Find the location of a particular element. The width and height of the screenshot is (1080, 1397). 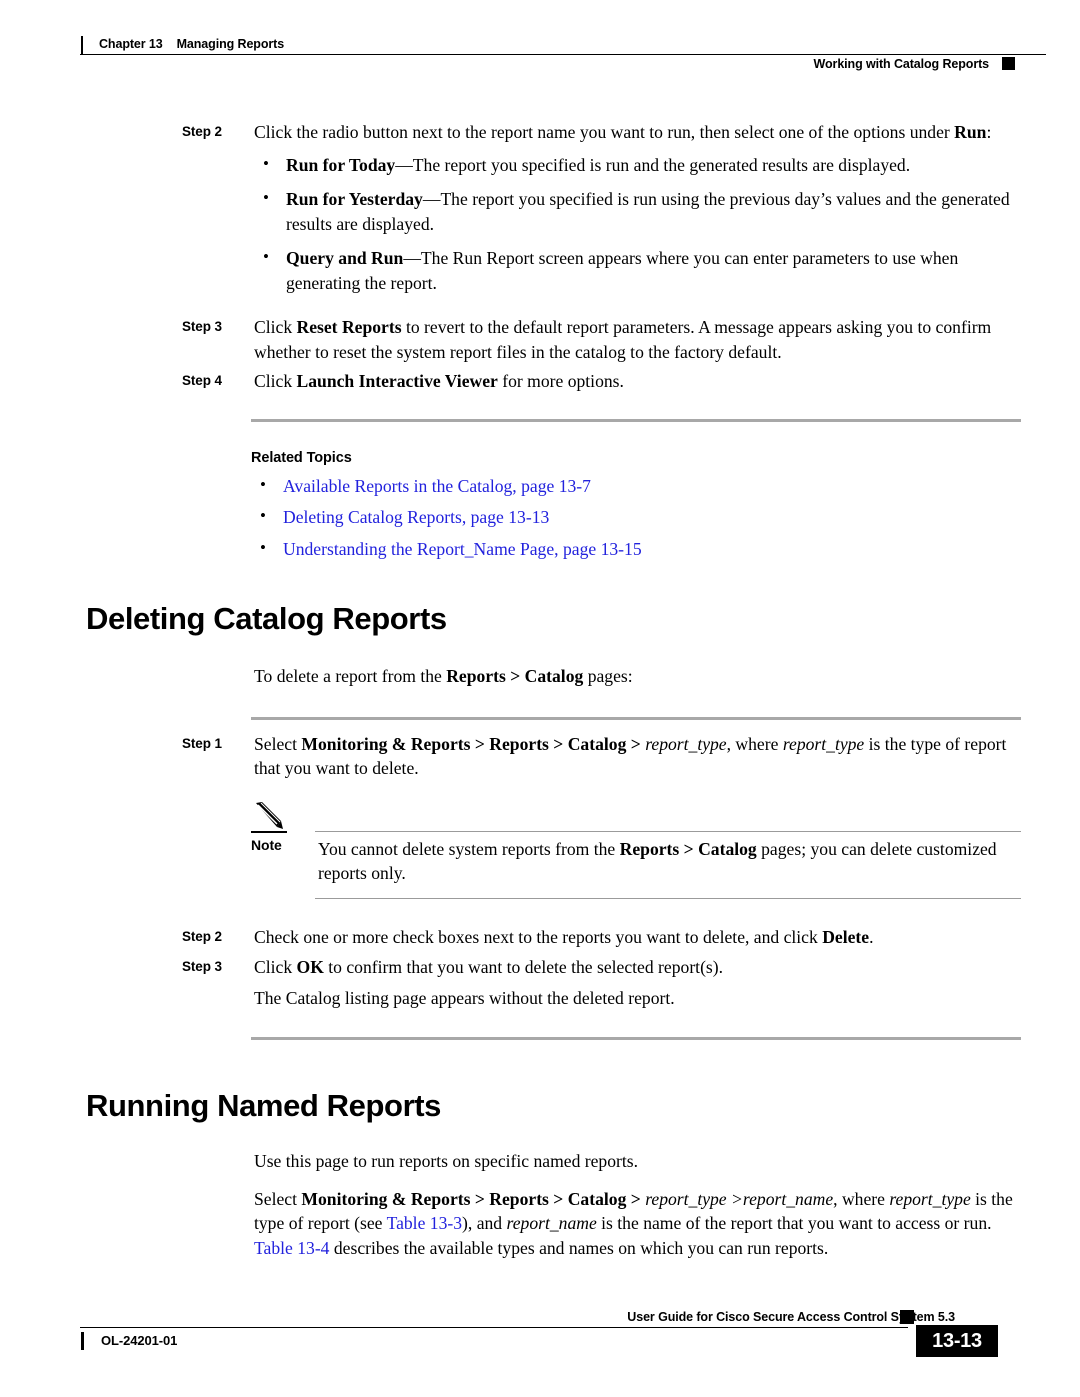

footer-rule is located at coordinates (494, 1327).